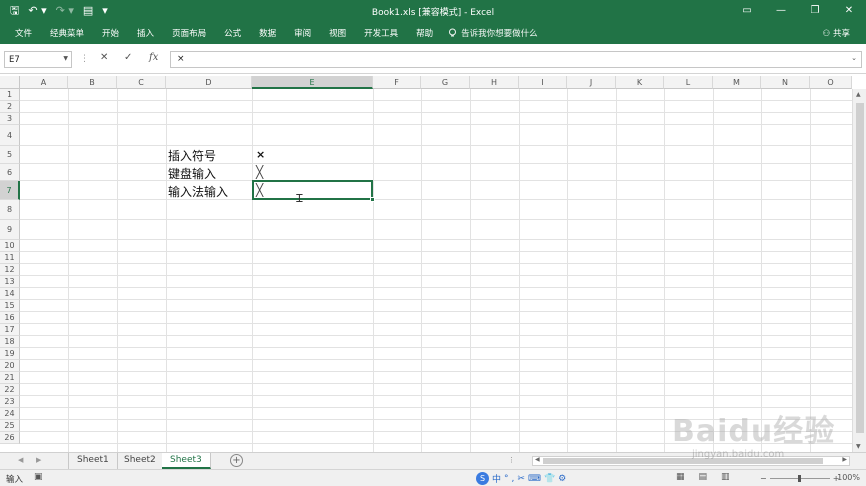 The width and height of the screenshot is (866, 486). I want to click on scrollbar-thumb, so click(860, 268).